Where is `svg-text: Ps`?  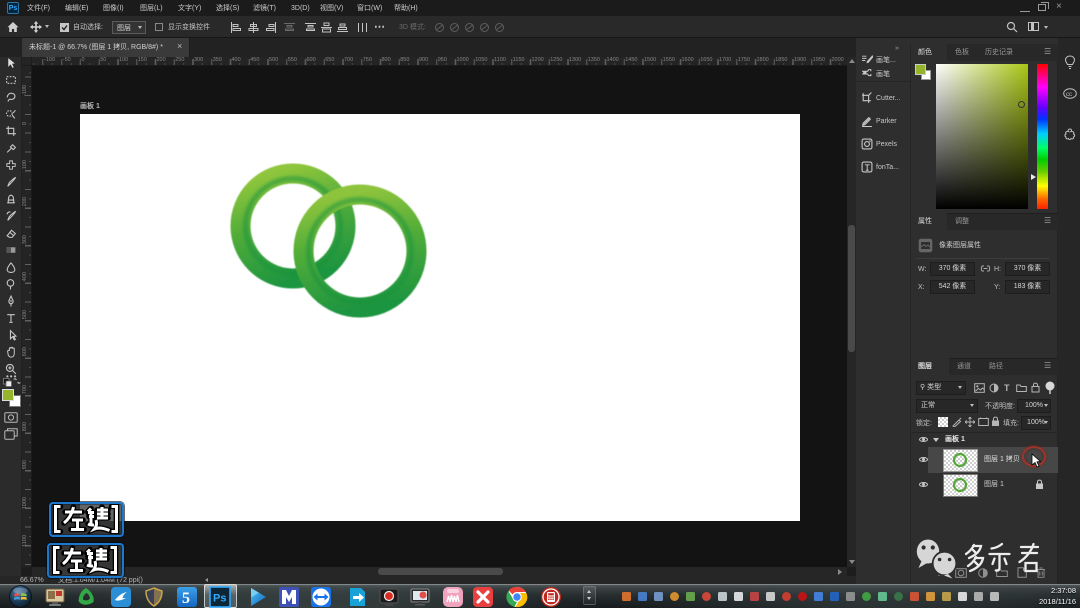 svg-text: Ps is located at coordinates (219, 599).